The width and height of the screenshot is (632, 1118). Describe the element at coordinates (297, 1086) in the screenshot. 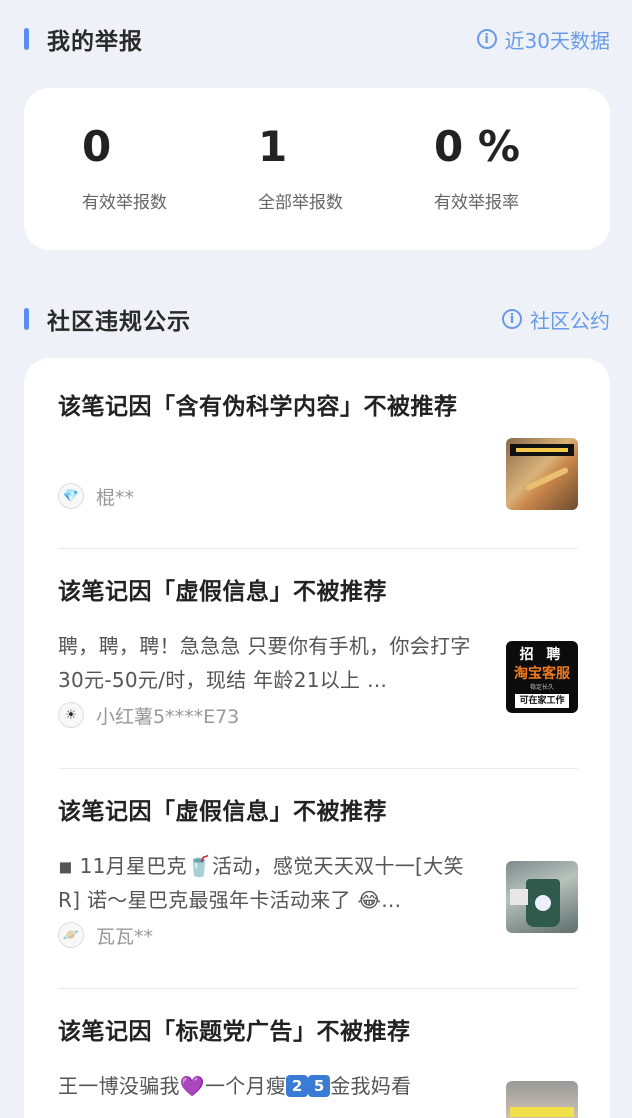

I see `keycap-digit: 2` at that location.